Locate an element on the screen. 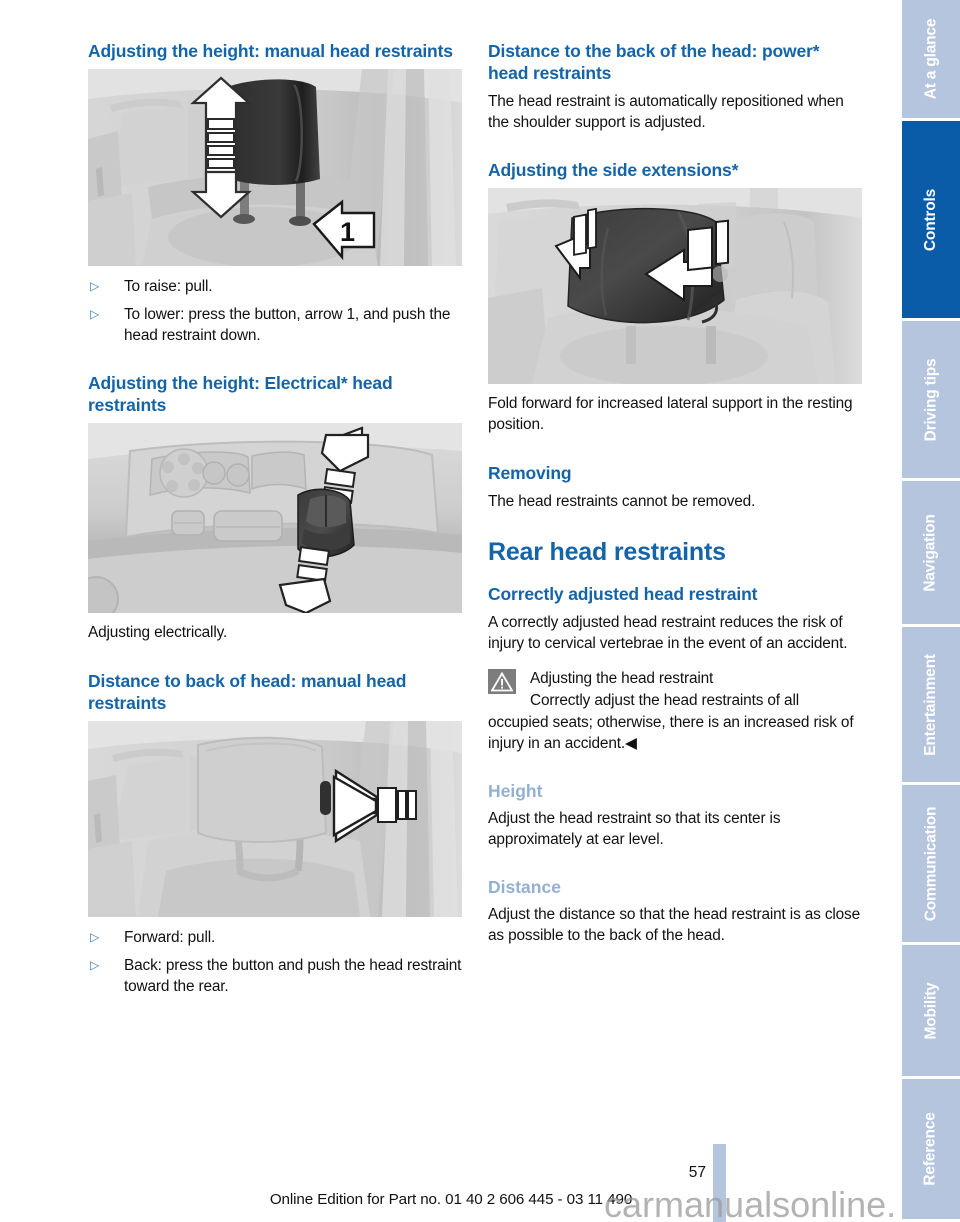 The height and width of the screenshot is (1222, 960). tab-at-a-glance: At a glance is located at coordinates (931, 60).